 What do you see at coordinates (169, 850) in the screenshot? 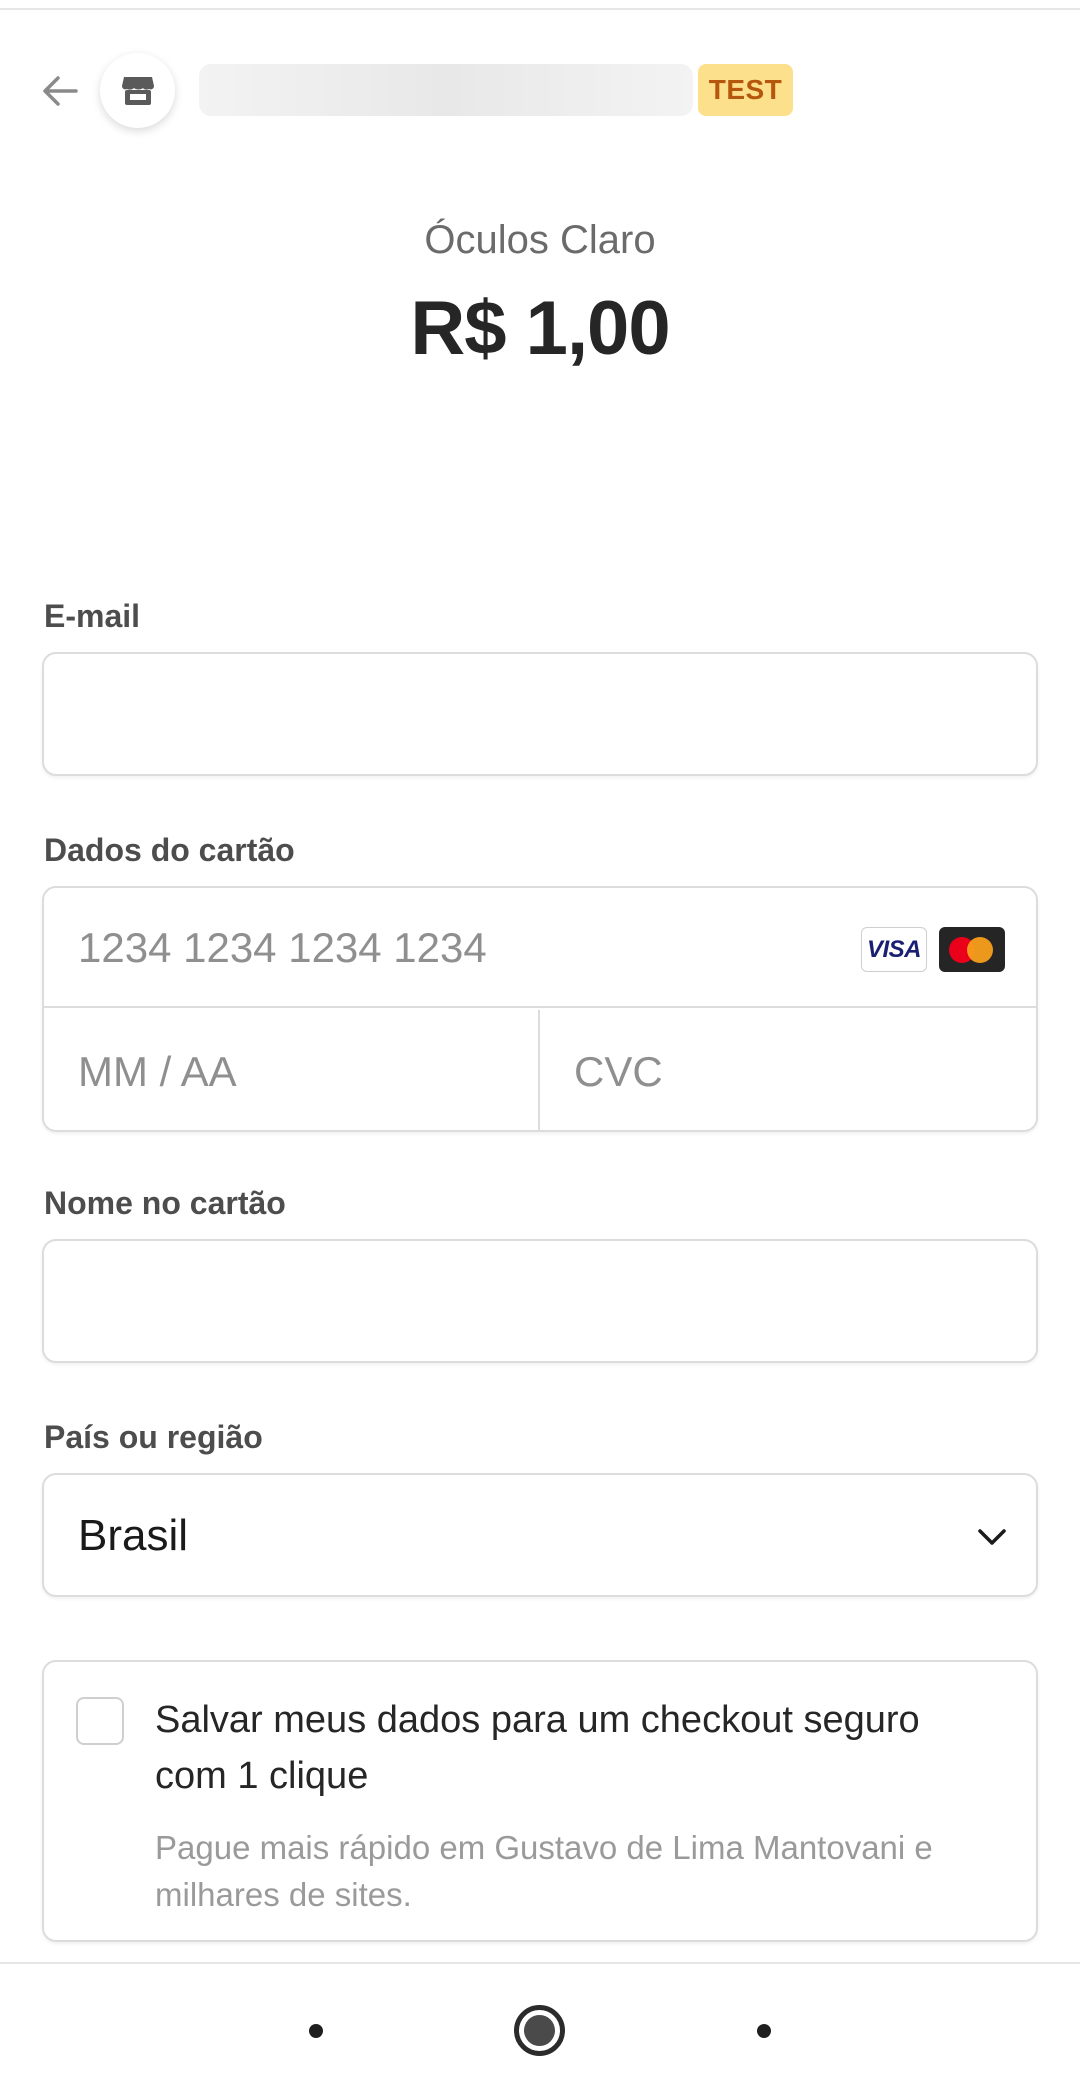
I see `card-details-label: Dados do cartão` at bounding box center [169, 850].